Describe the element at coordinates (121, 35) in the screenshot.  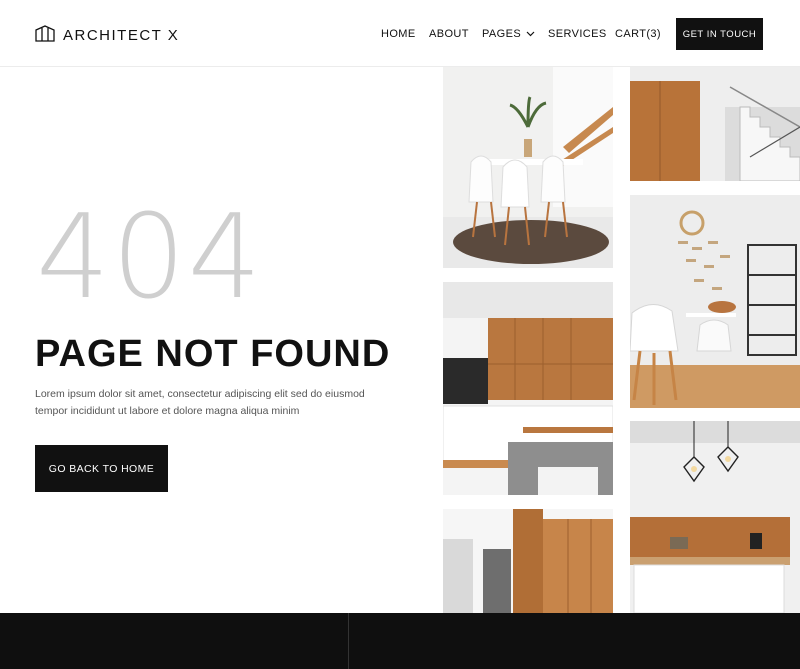
I see `brand-name: ARCHITECT X` at that location.